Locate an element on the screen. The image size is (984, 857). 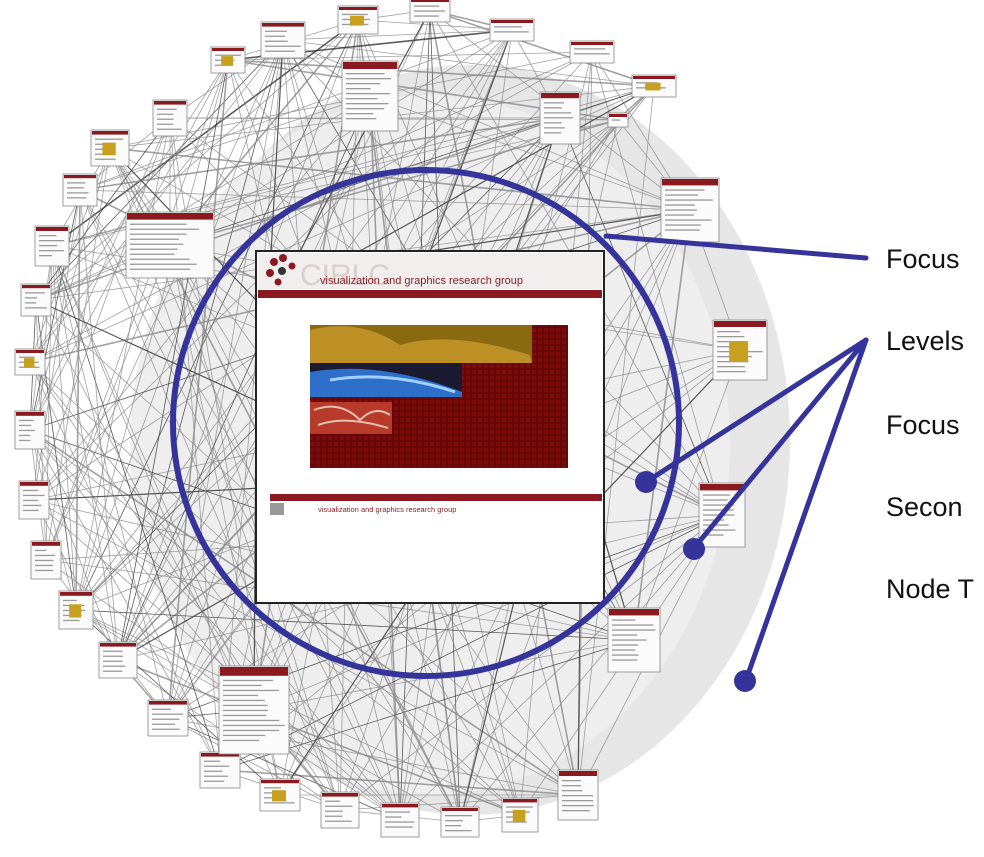
label-focused: Focus is located at coordinates (923, 425).